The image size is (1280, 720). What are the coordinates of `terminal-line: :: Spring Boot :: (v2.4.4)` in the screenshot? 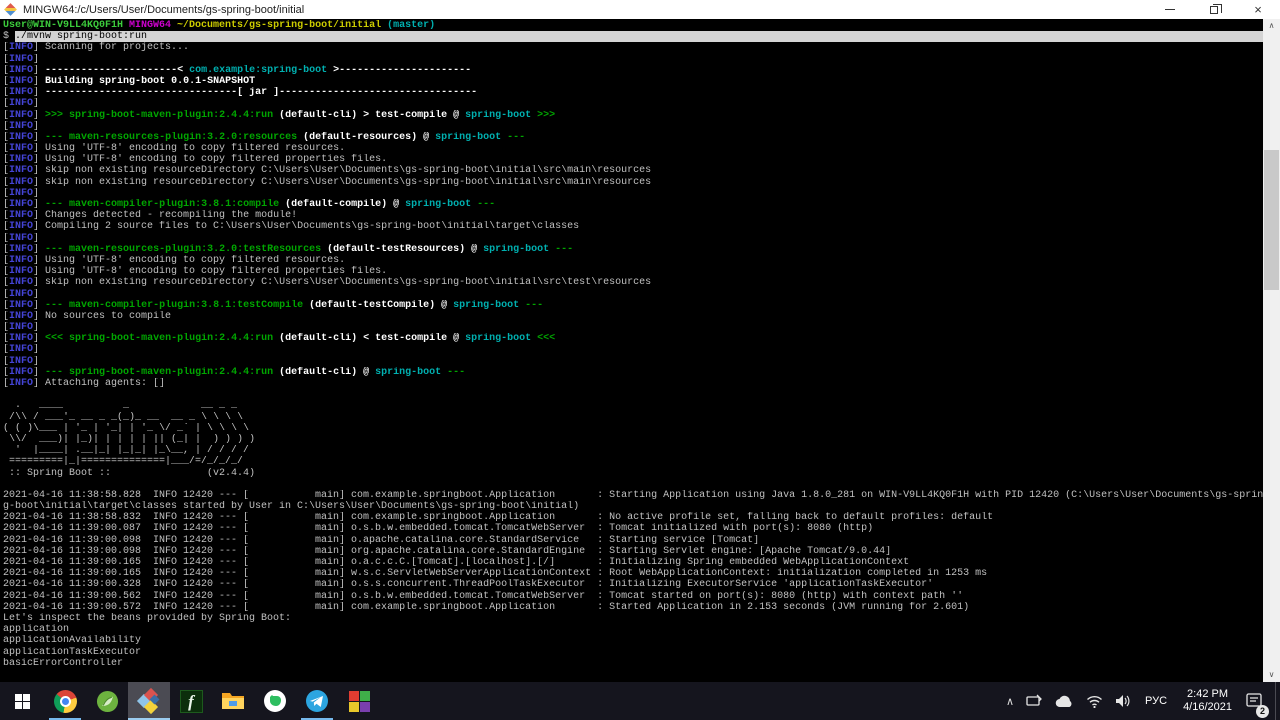 It's located at (129, 473).